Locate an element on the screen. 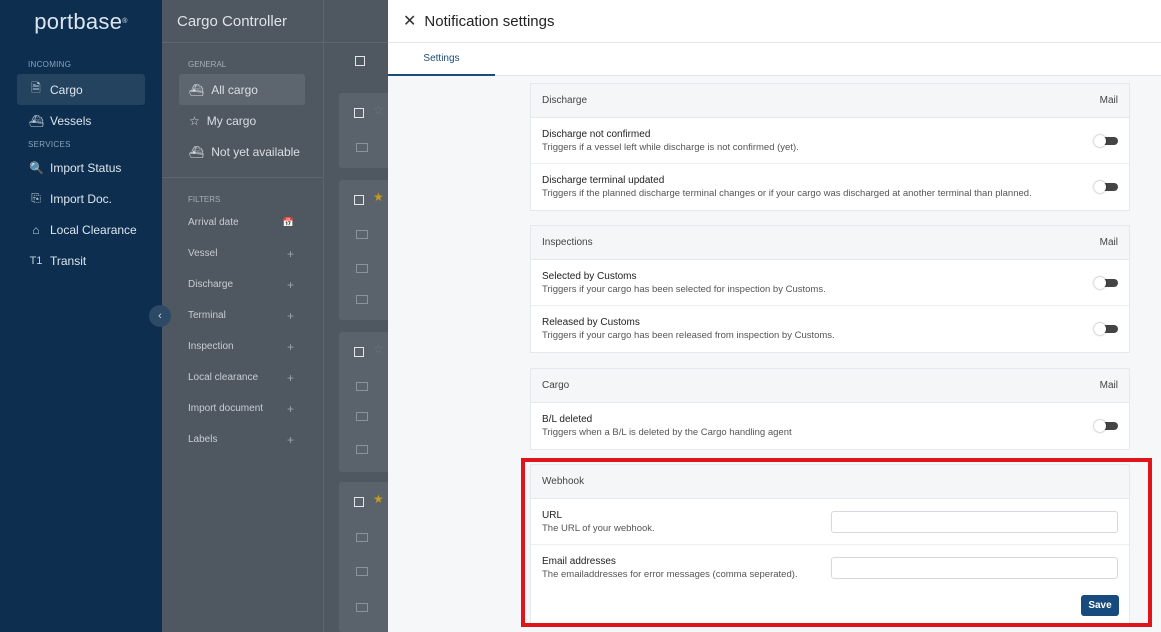 This screenshot has height=632, width=1161. file-import-icon: ⎘ is located at coordinates (36, 198).